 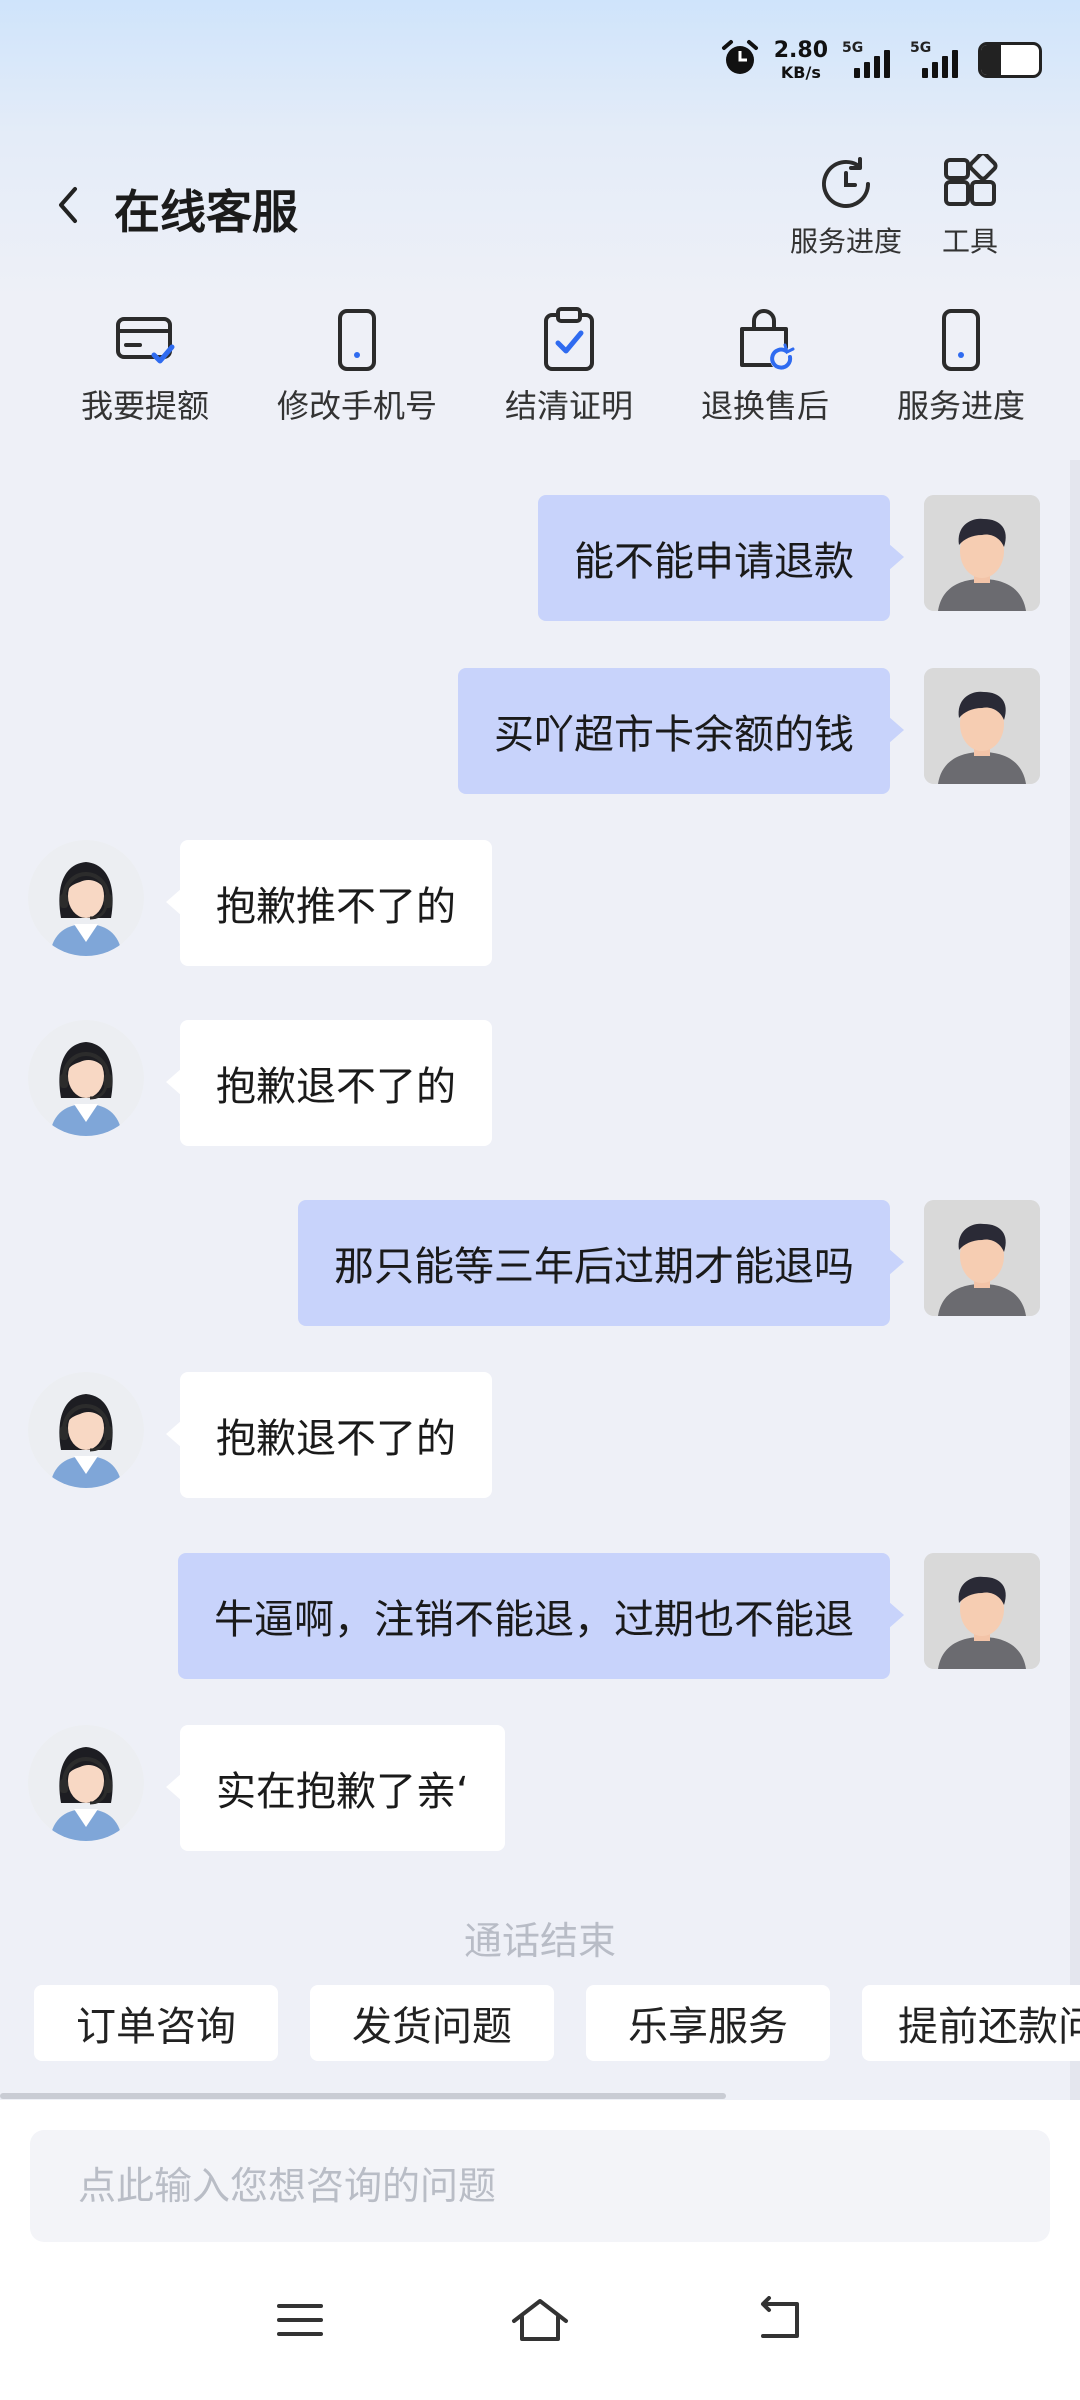 What do you see at coordinates (969, 241) in the screenshot?
I see `tools-label: 工具` at bounding box center [969, 241].